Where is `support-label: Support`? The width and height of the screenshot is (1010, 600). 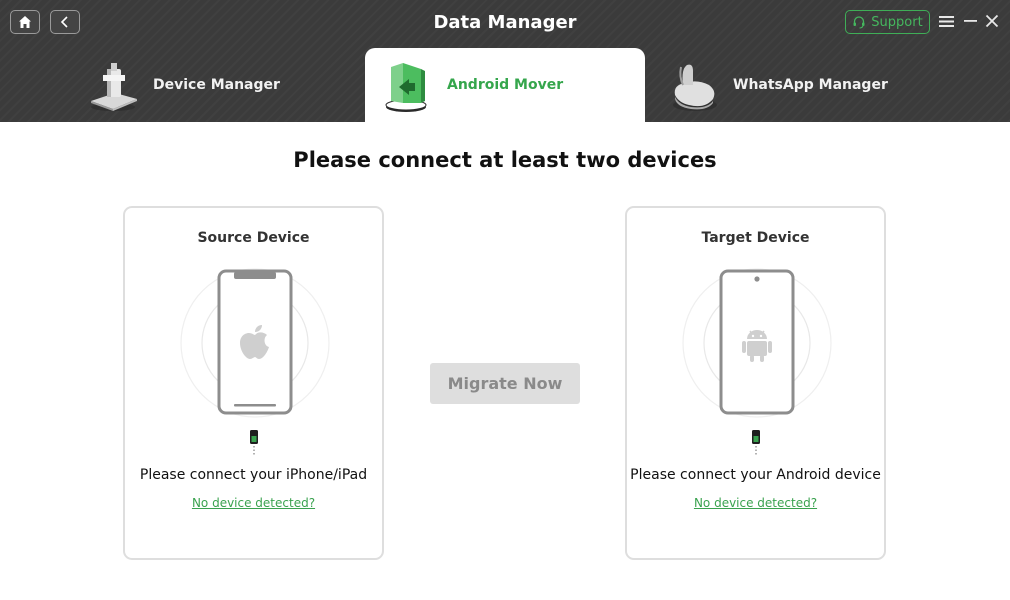 support-label: Support is located at coordinates (897, 22).